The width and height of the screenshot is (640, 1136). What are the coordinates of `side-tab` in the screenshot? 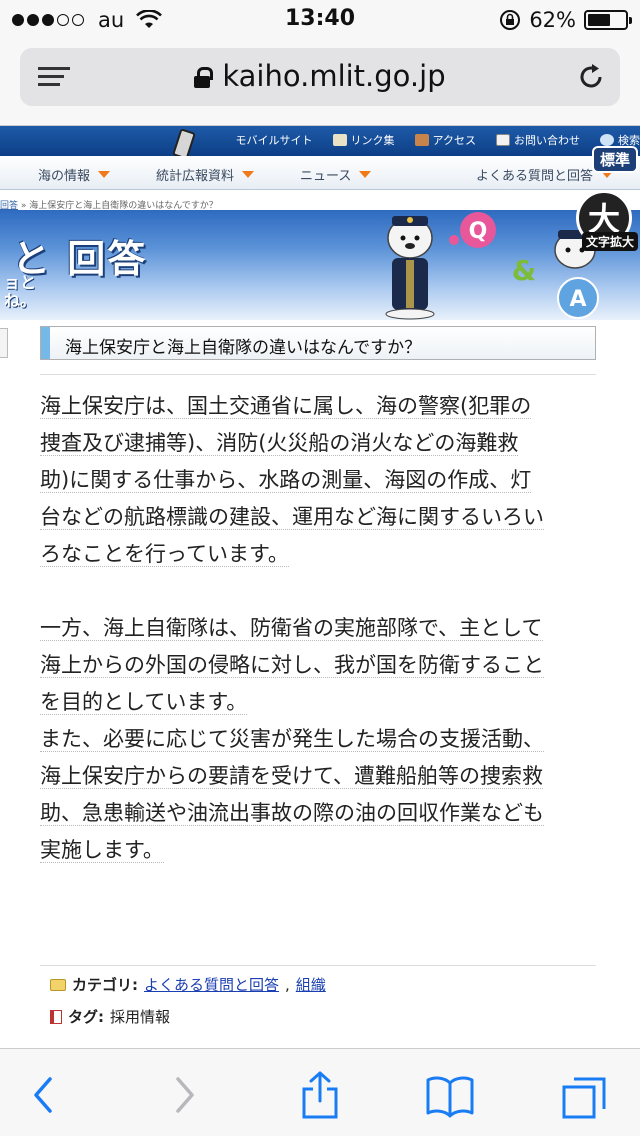 It's located at (4, 343).